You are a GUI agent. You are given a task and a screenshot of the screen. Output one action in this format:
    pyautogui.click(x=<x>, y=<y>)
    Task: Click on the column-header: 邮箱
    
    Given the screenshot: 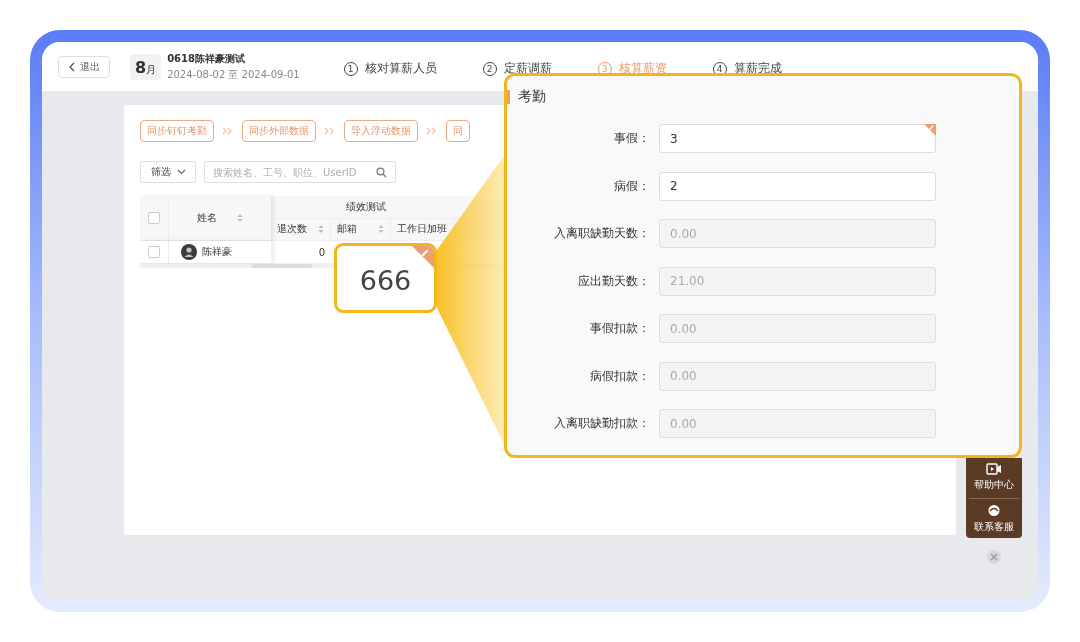 What is the action you would take?
    pyautogui.click(x=347, y=229)
    